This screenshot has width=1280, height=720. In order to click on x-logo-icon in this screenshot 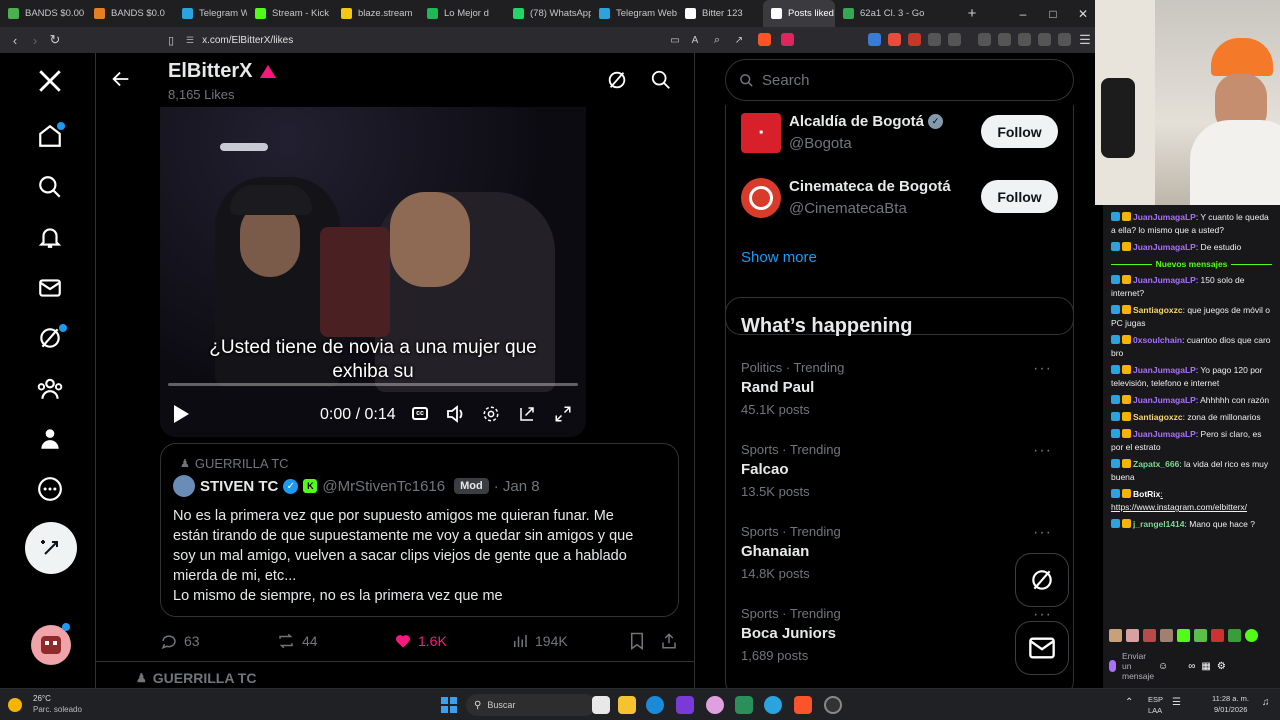, I will do `click(50, 81)`.